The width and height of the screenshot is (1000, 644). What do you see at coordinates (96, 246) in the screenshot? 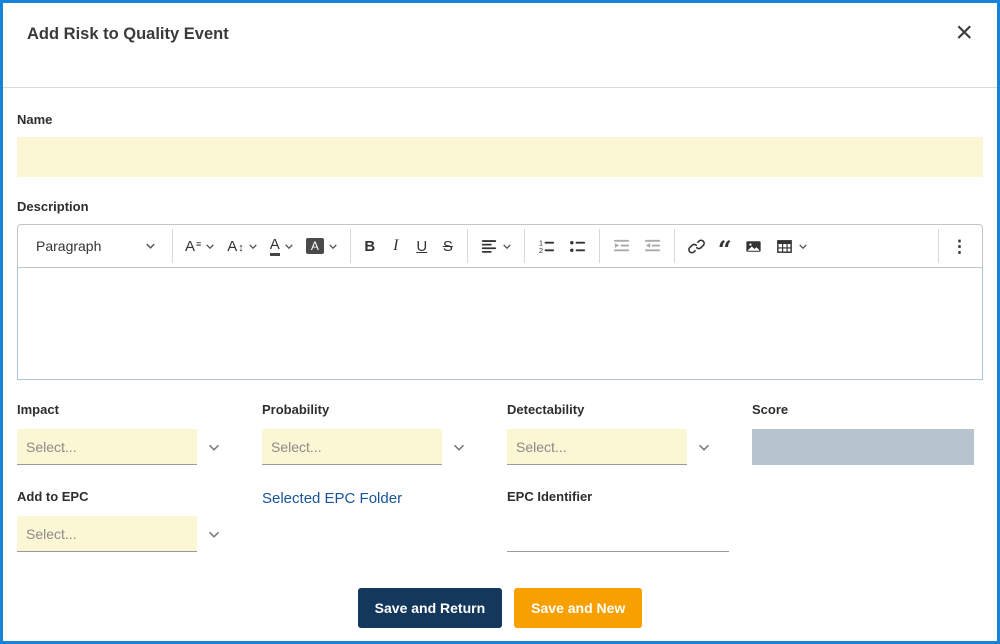
I see `heading-dropdown: Paragraph` at bounding box center [96, 246].